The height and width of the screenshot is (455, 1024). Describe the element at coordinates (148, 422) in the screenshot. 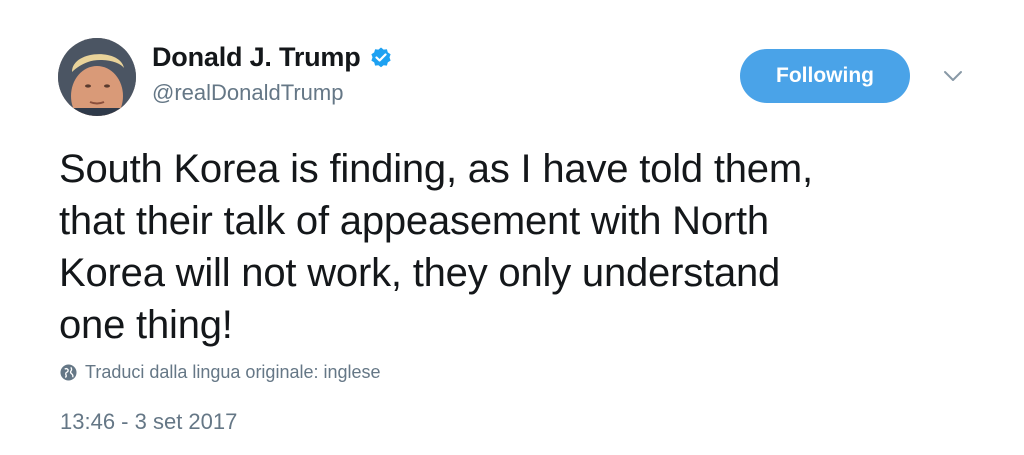

I see `tweet-timestamp: 13:46 - 3 set 2017` at that location.